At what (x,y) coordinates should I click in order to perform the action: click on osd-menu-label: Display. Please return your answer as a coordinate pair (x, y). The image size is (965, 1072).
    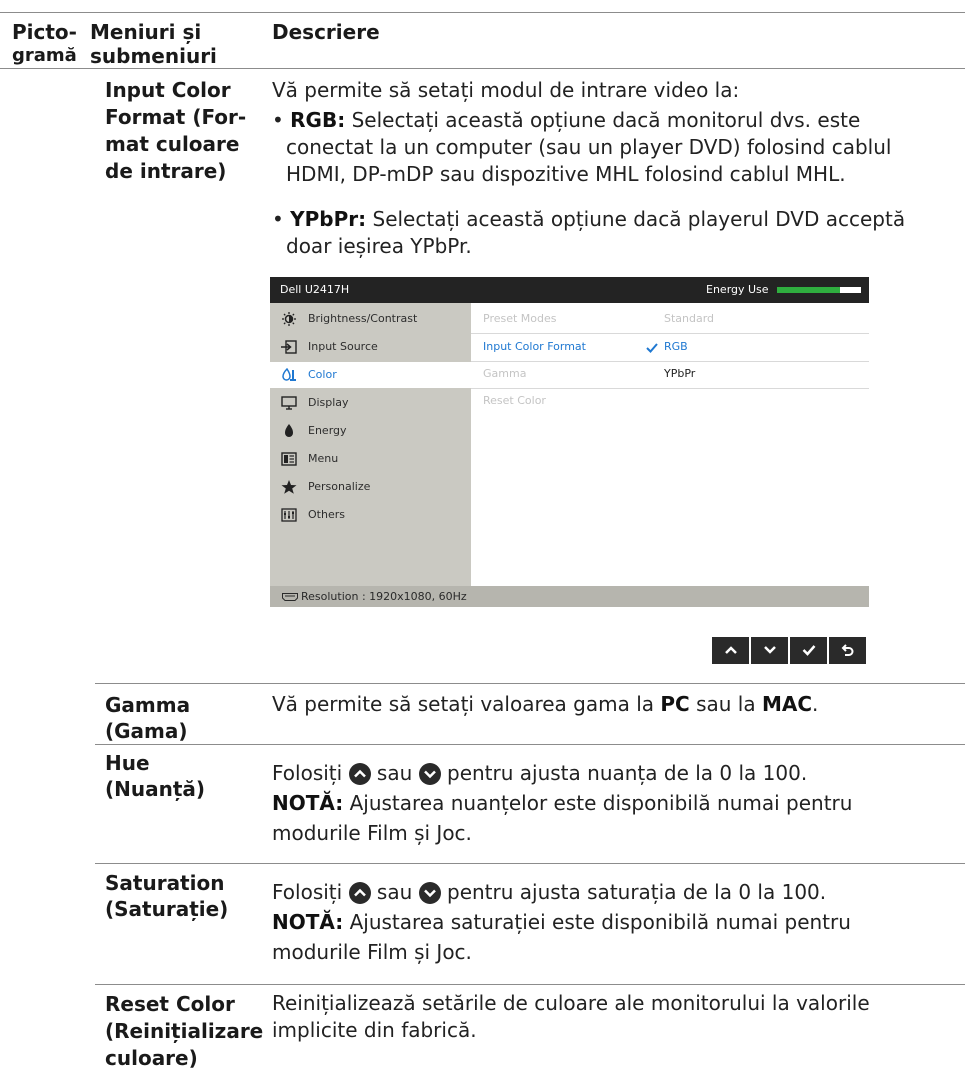
    Looking at the image, I should click on (328, 402).